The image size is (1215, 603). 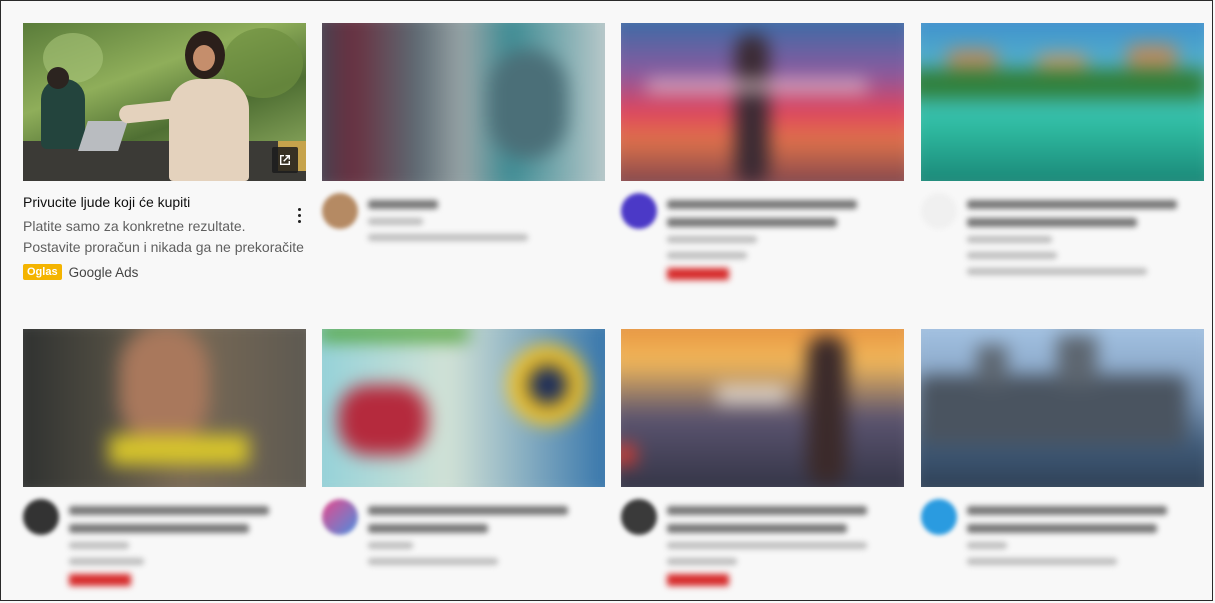 I want to click on ad-badge: Oglas, so click(x=42, y=272).